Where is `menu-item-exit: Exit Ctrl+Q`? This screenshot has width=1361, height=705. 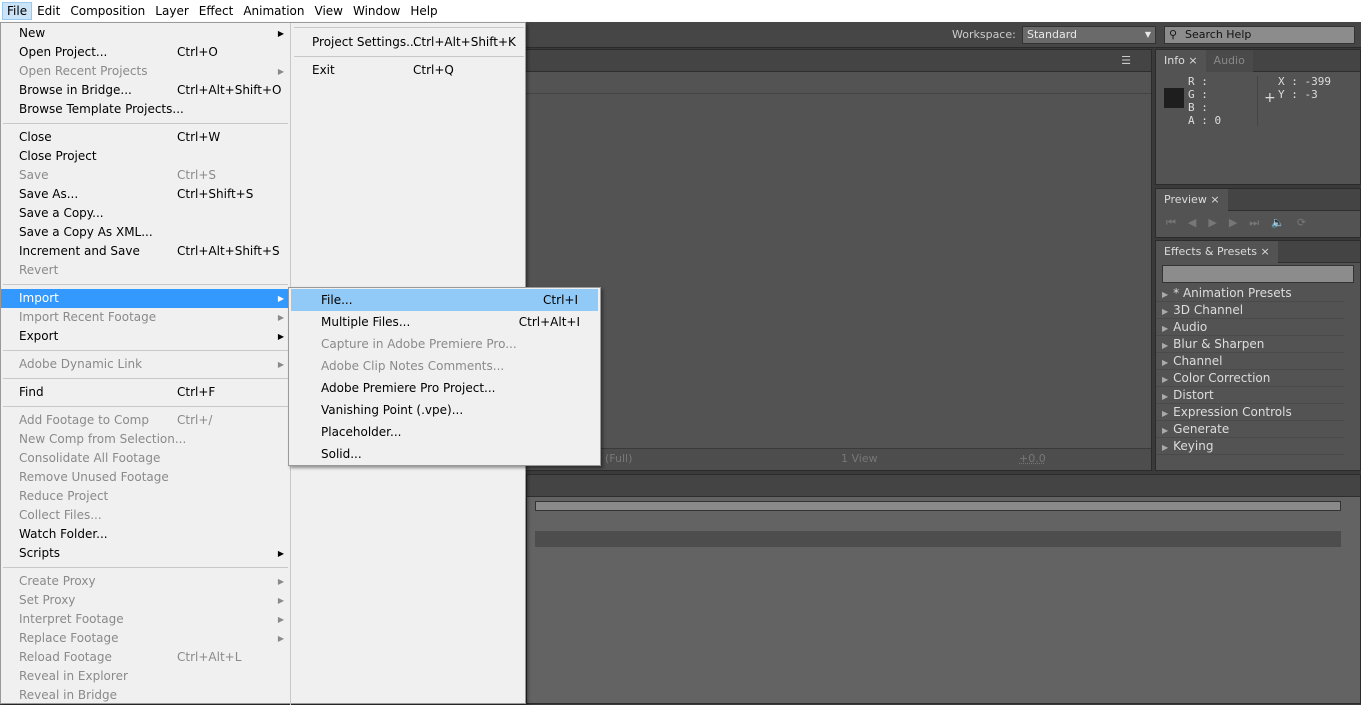 menu-item-exit: Exit Ctrl+Q is located at coordinates (409, 70).